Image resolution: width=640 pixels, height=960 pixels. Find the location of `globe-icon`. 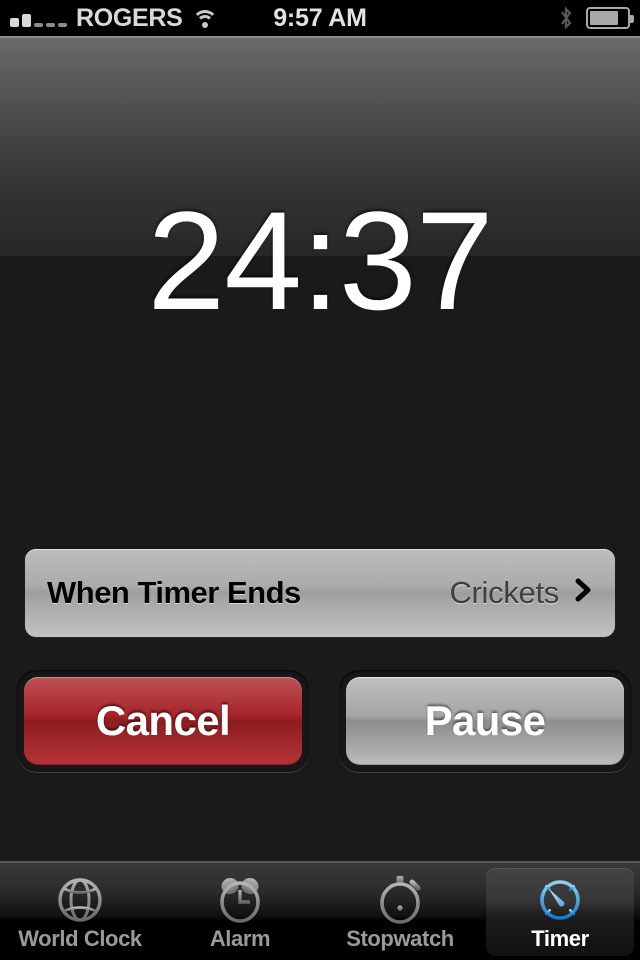

globe-icon is located at coordinates (80, 900).